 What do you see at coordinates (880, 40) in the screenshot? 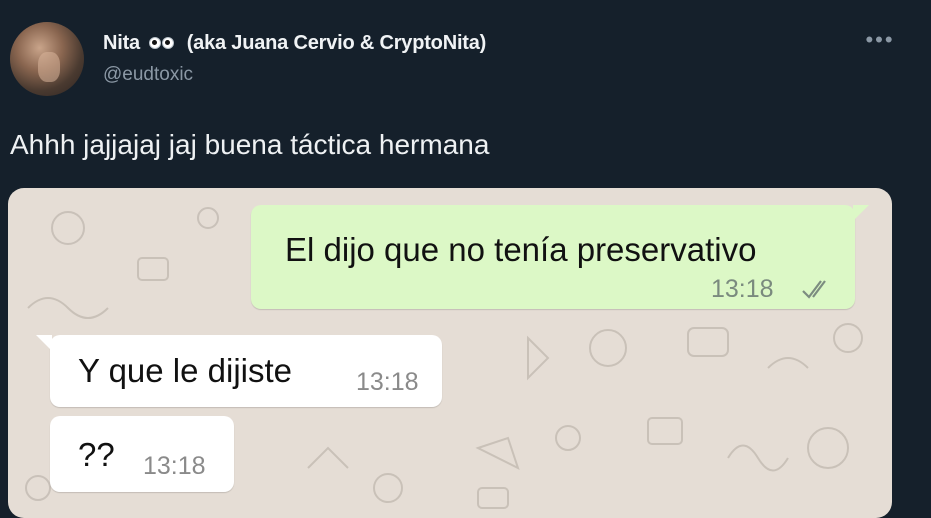
I see `more-horizontal-icon: •••` at bounding box center [880, 40].